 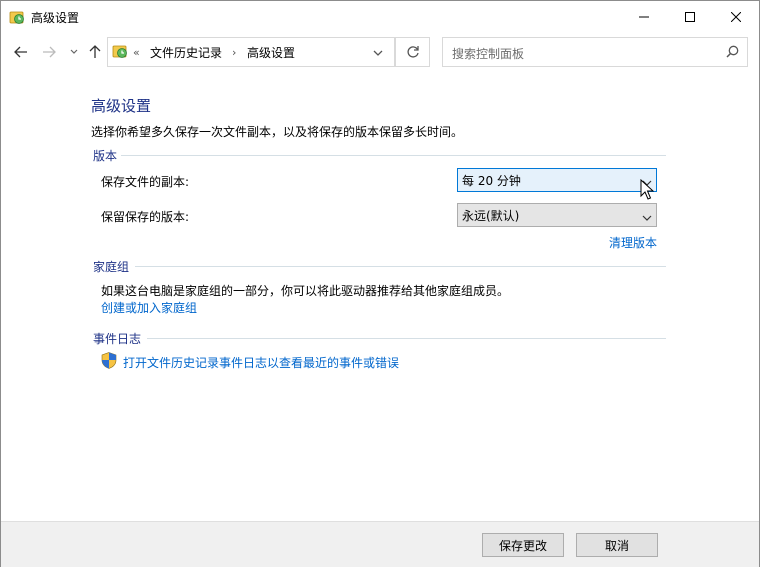 What do you see at coordinates (400, 266) in the screenshot?
I see `homegroup-divider` at bounding box center [400, 266].